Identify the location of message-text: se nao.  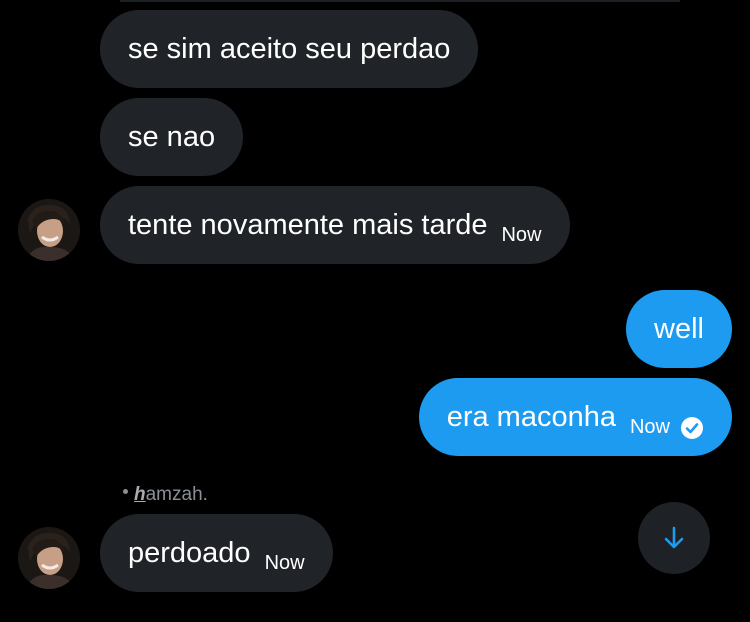
(172, 136).